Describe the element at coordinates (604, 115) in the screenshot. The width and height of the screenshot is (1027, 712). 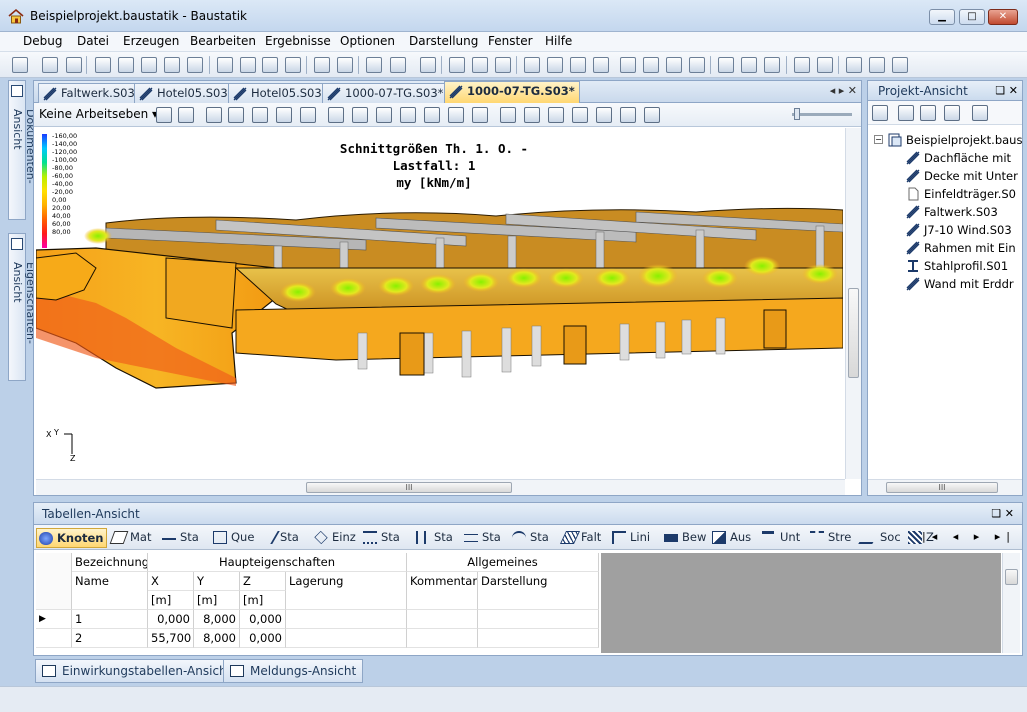
I see `layer-5-icon` at that location.